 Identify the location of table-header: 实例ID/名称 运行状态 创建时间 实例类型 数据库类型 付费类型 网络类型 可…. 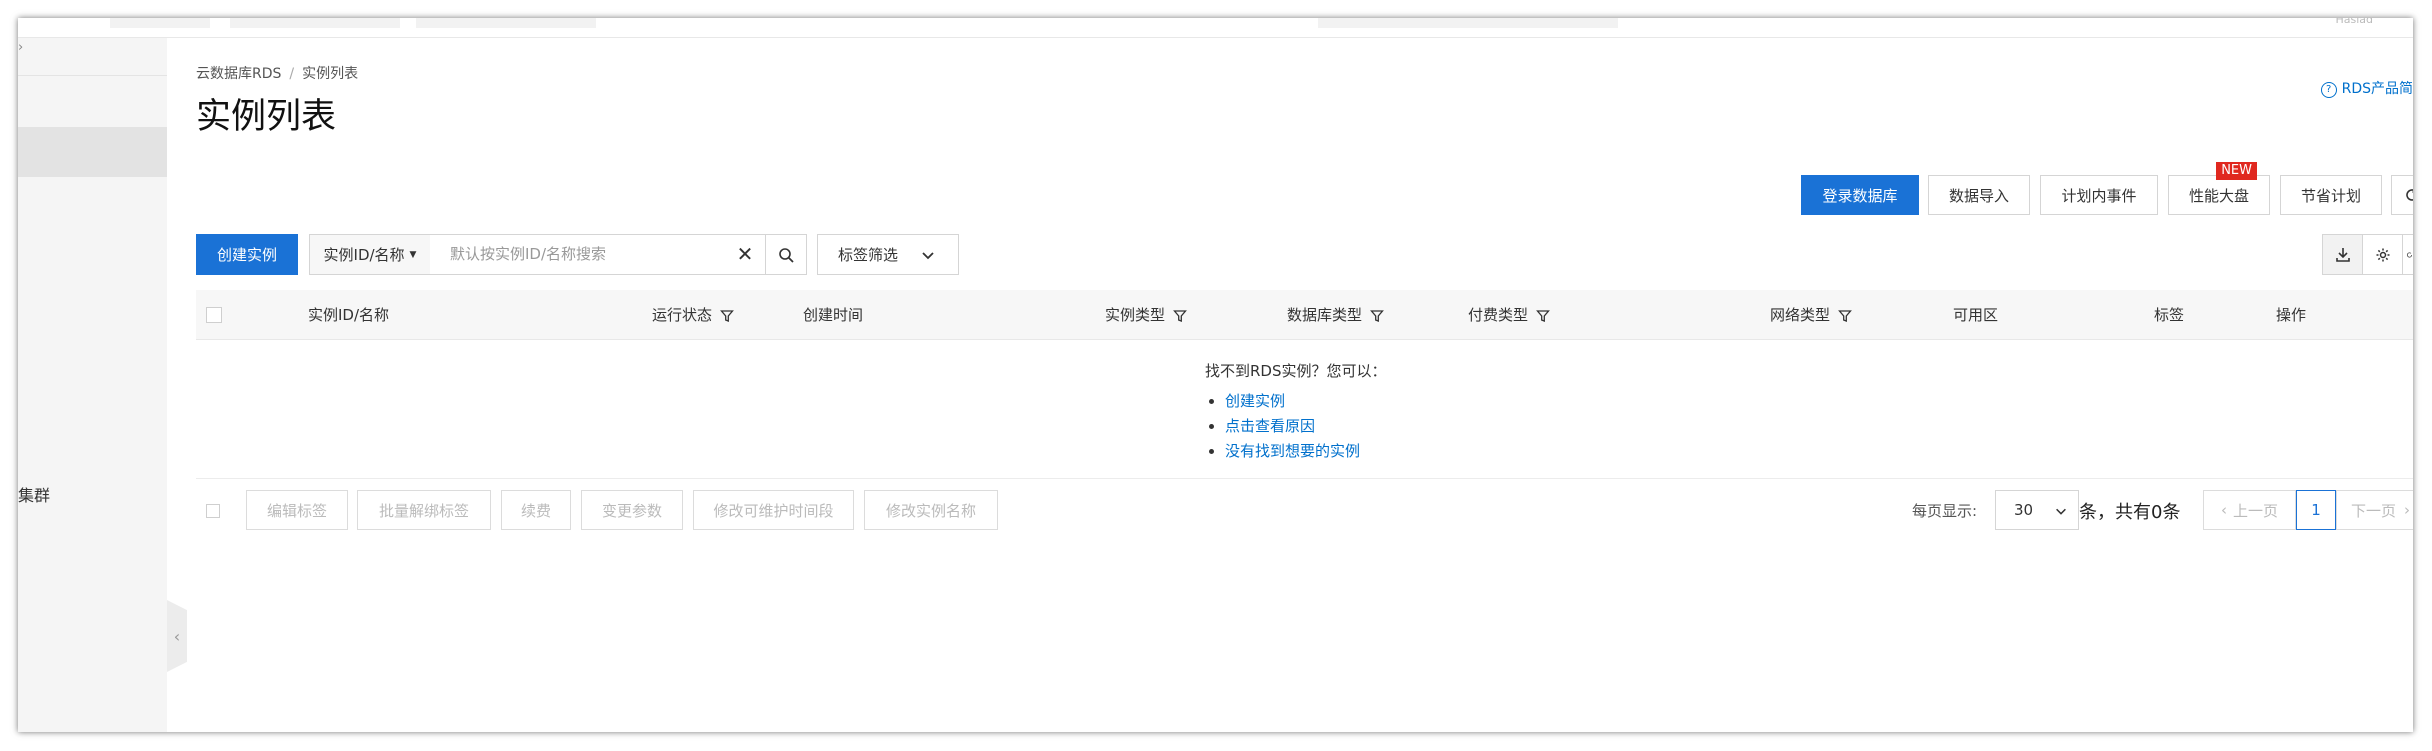
(1304, 315).